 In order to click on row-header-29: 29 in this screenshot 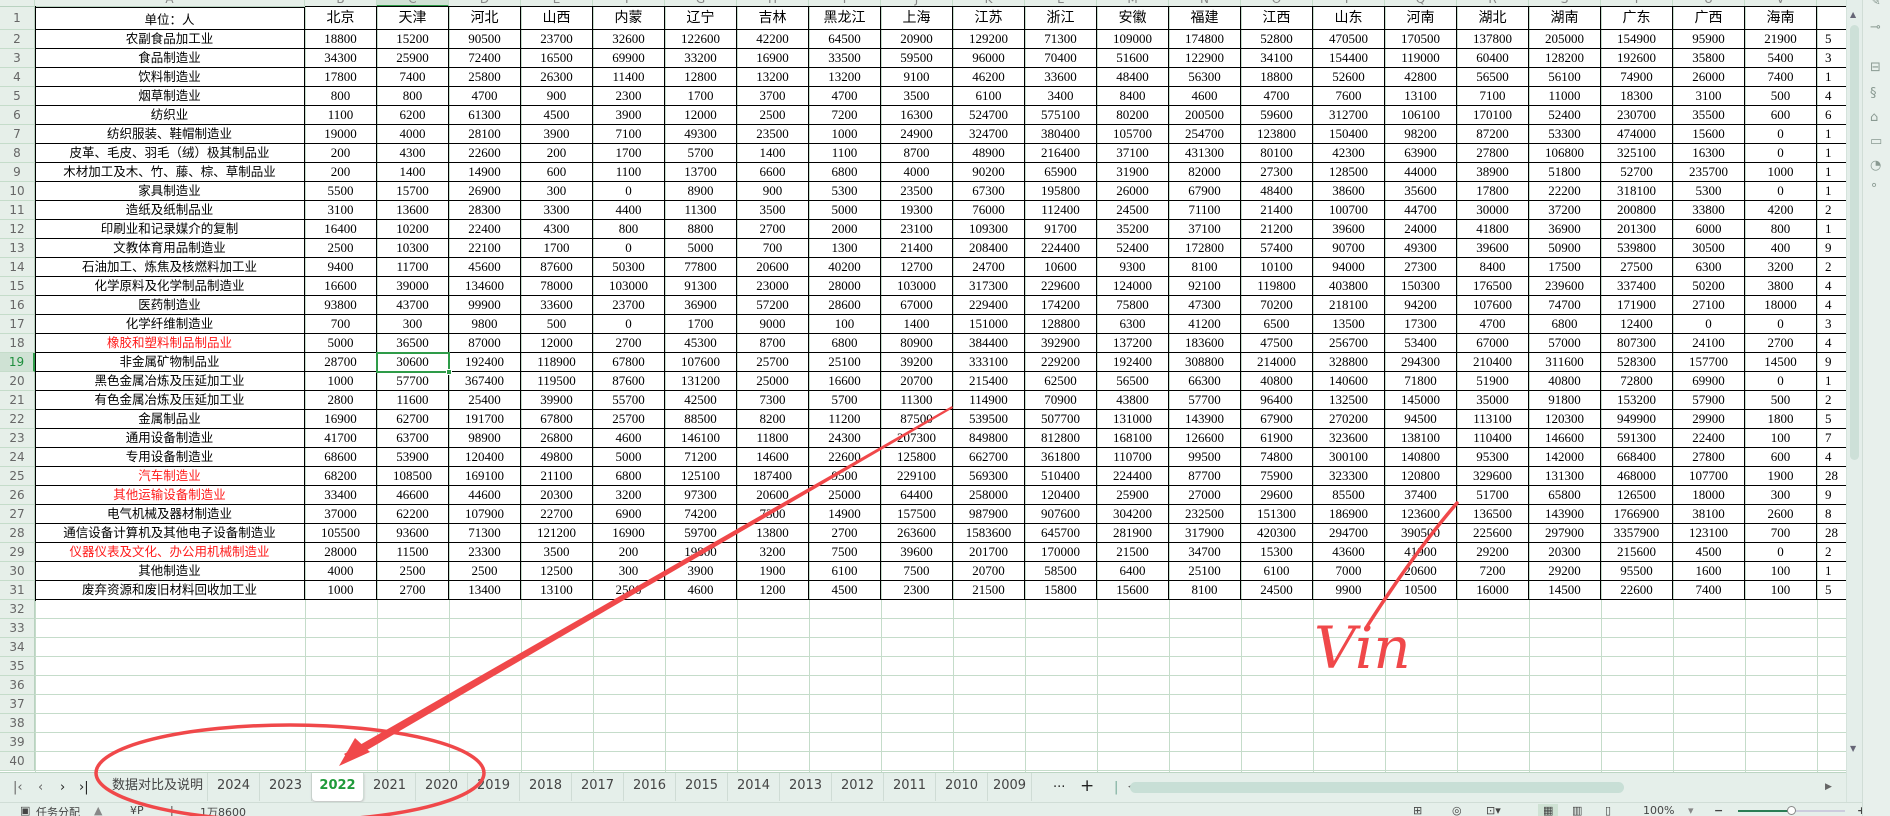, I will do `click(17, 552)`.